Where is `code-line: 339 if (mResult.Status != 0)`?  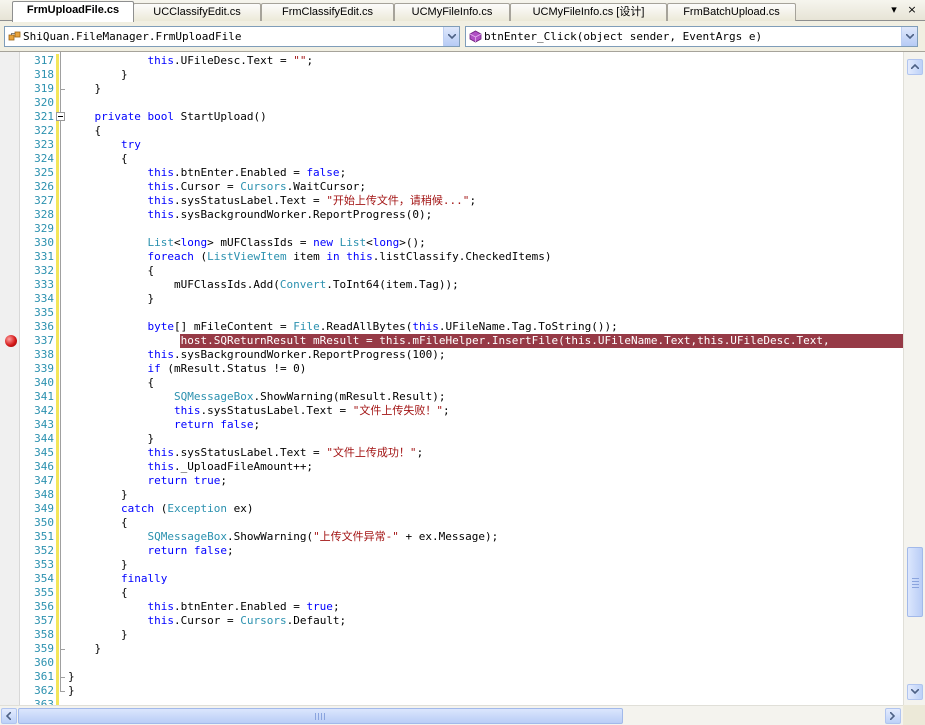
code-line: 339 if (mResult.Status != 0) is located at coordinates (451, 369).